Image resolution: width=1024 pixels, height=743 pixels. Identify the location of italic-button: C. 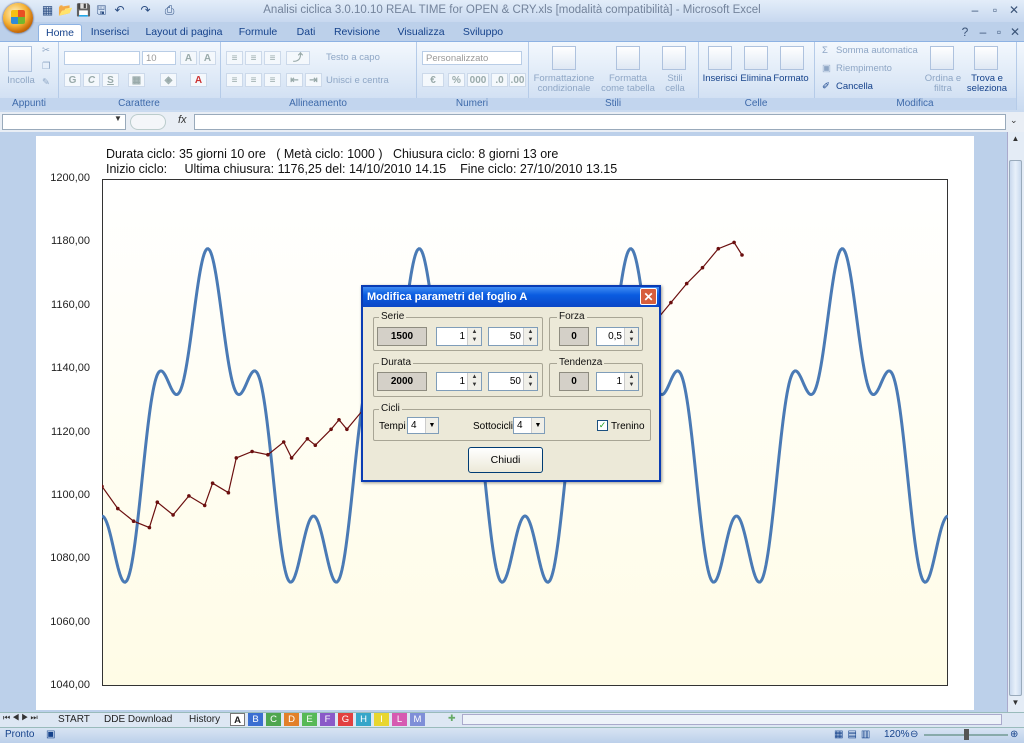
(91, 80).